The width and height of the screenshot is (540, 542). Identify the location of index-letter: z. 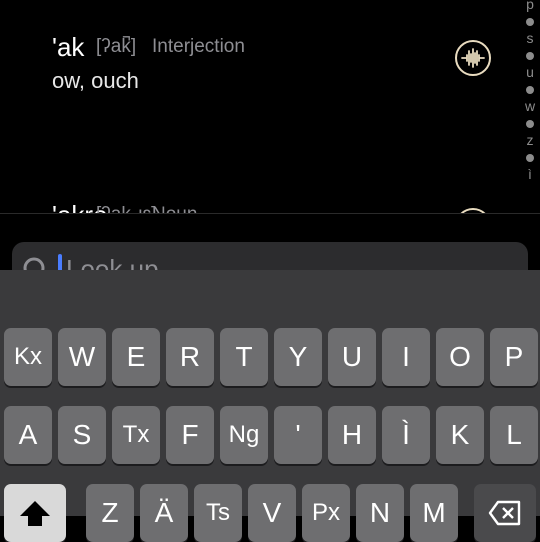
(530, 140).